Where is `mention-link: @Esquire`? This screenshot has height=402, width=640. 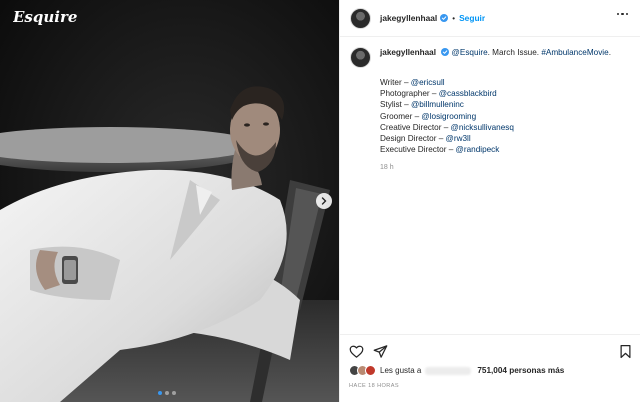 mention-link: @Esquire is located at coordinates (470, 52).